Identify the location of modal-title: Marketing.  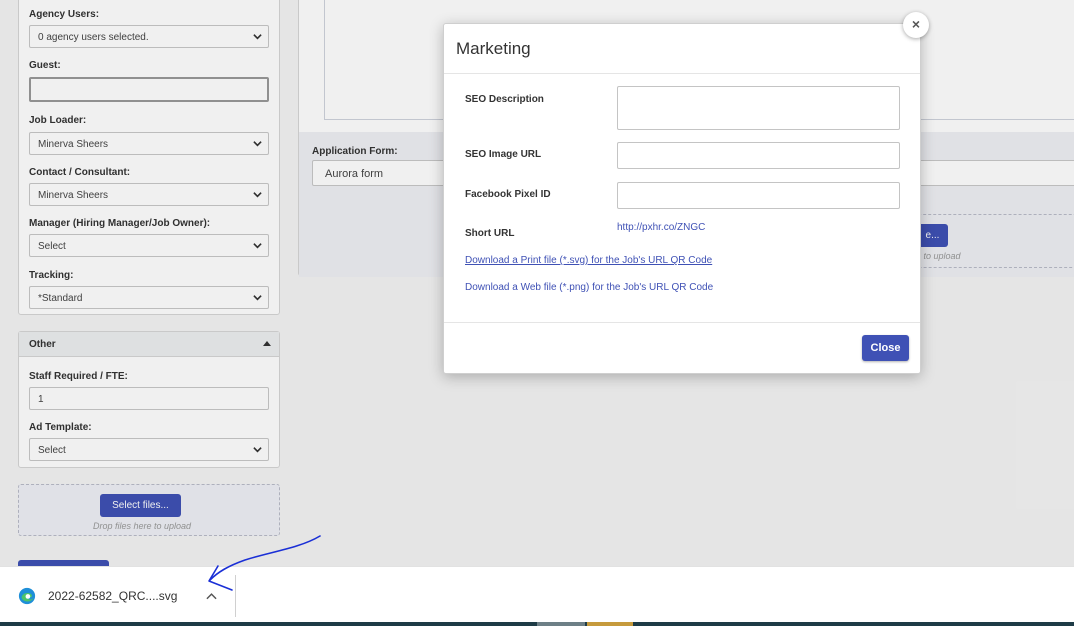
(493, 48).